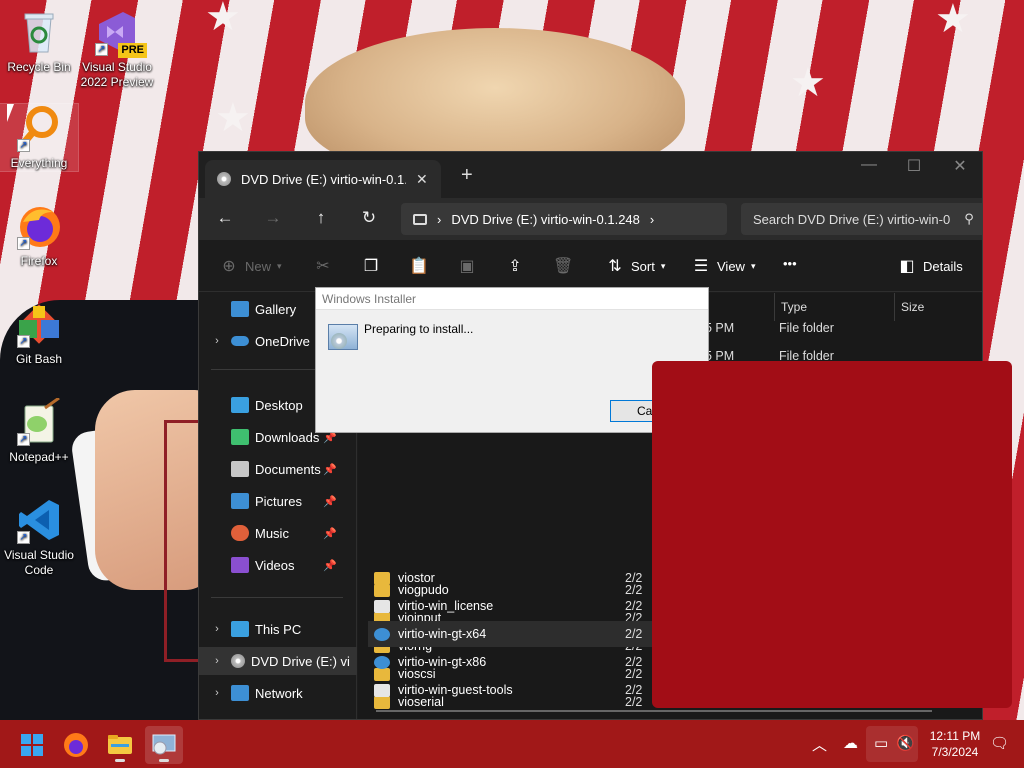 This screenshot has height=768, width=1024. Describe the element at coordinates (39, 226) in the screenshot. I see `firefox-icon: ↗` at that location.